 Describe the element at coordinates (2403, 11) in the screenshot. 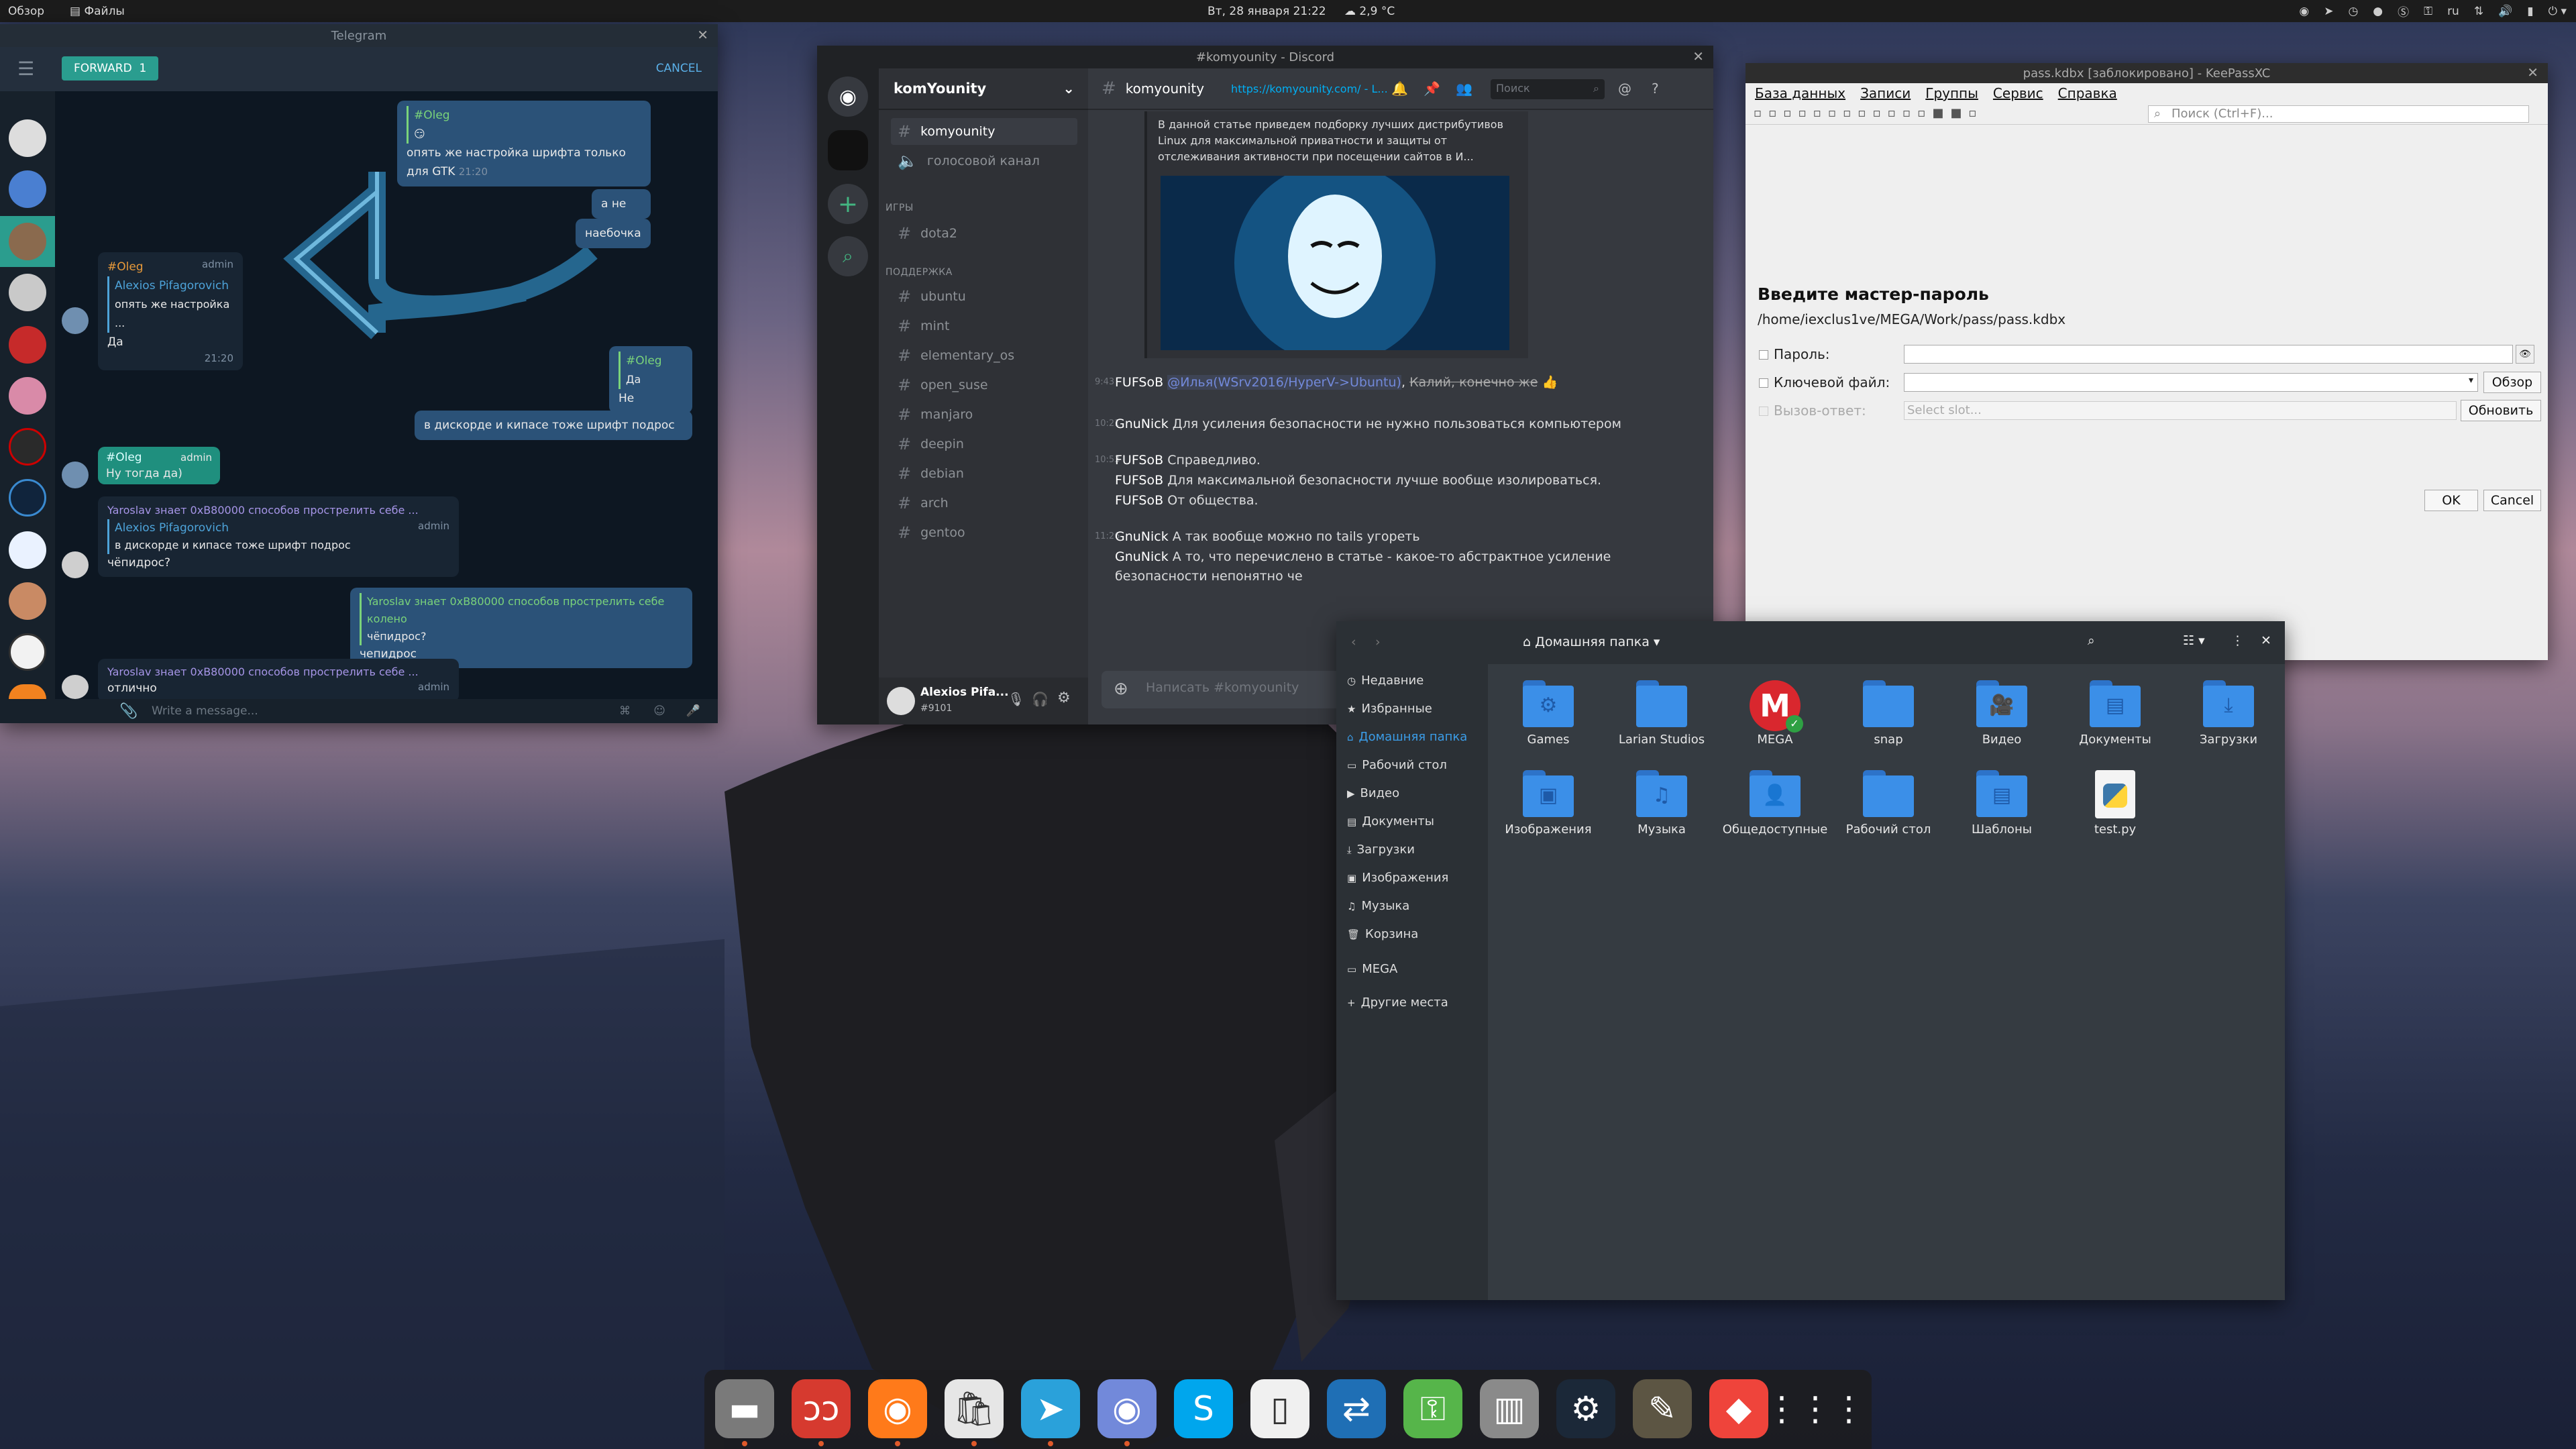

I see `skype-tray-icon: Ⓢ` at that location.